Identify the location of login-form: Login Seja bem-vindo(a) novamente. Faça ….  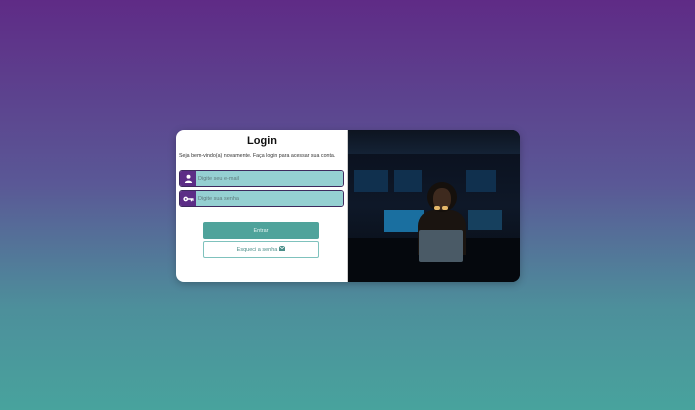
(262, 206).